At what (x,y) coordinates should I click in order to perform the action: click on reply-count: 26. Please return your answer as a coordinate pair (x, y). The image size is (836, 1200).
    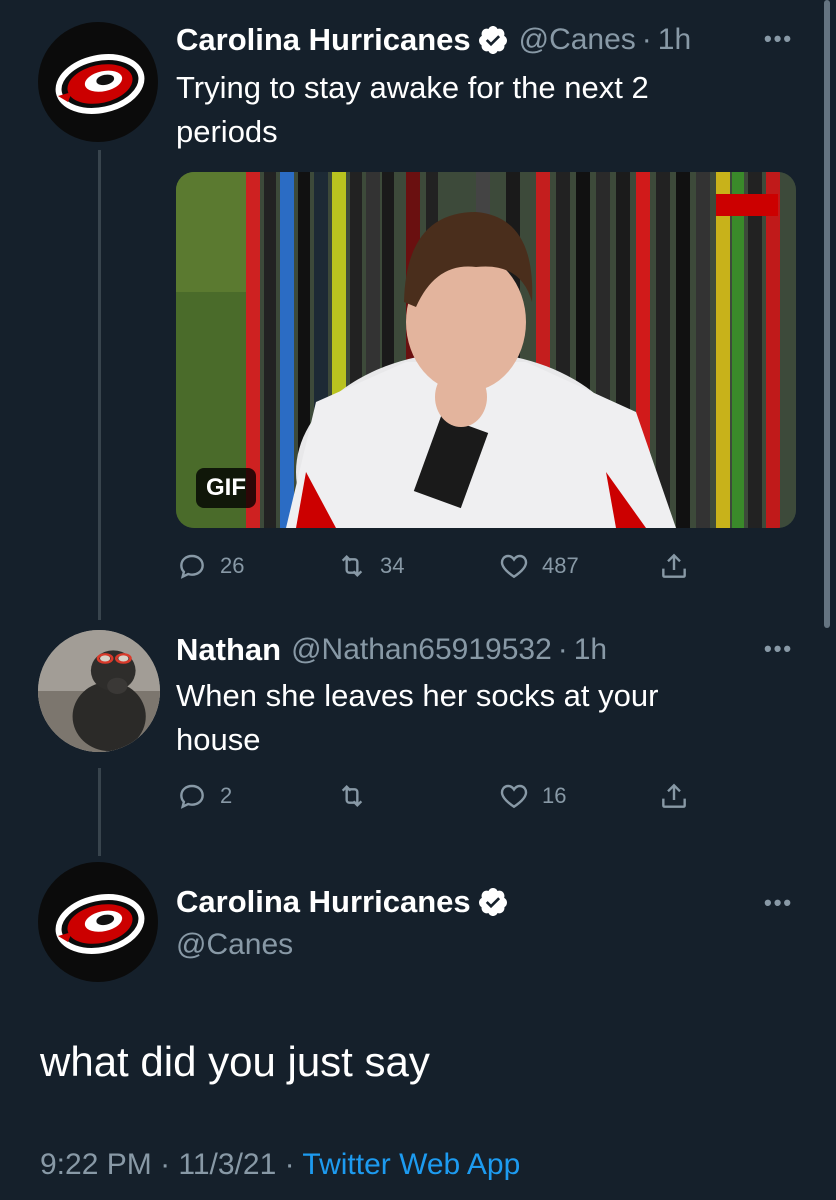
    Looking at the image, I should click on (232, 565).